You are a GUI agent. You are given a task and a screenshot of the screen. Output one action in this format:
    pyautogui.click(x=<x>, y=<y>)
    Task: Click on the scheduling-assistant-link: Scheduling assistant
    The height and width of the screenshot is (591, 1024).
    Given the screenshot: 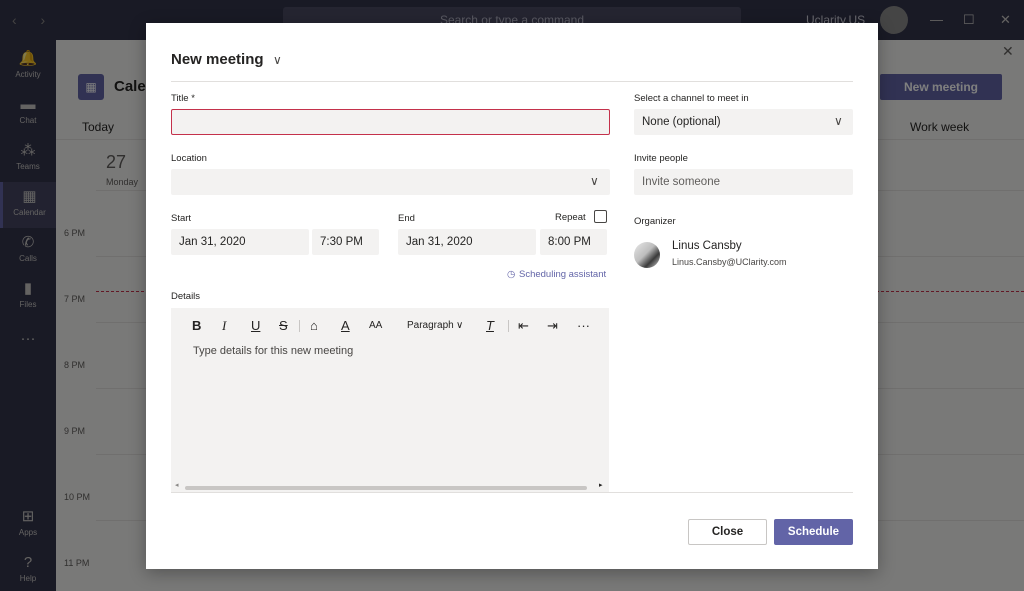 What is the action you would take?
    pyautogui.click(x=562, y=274)
    